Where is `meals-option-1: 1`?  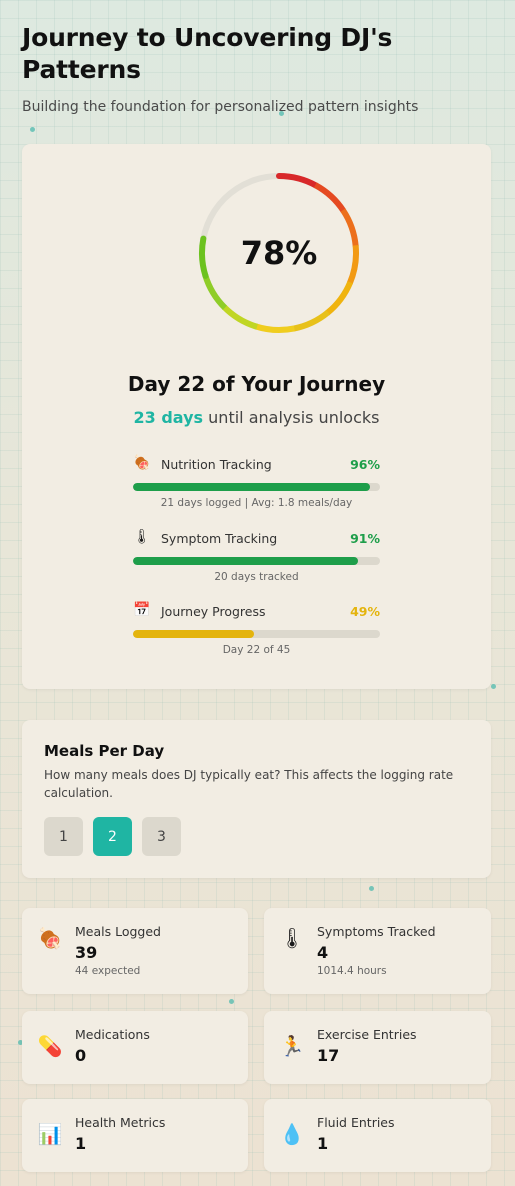 meals-option-1: 1 is located at coordinates (63, 836).